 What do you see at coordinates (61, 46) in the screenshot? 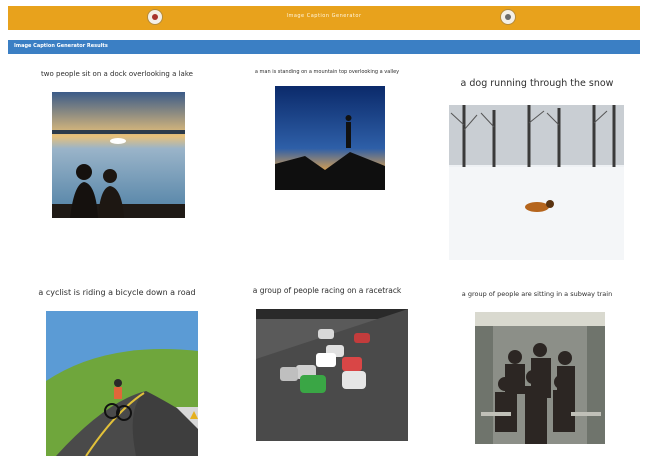
I see `results-title: Image Caption Generator Results` at bounding box center [61, 46].